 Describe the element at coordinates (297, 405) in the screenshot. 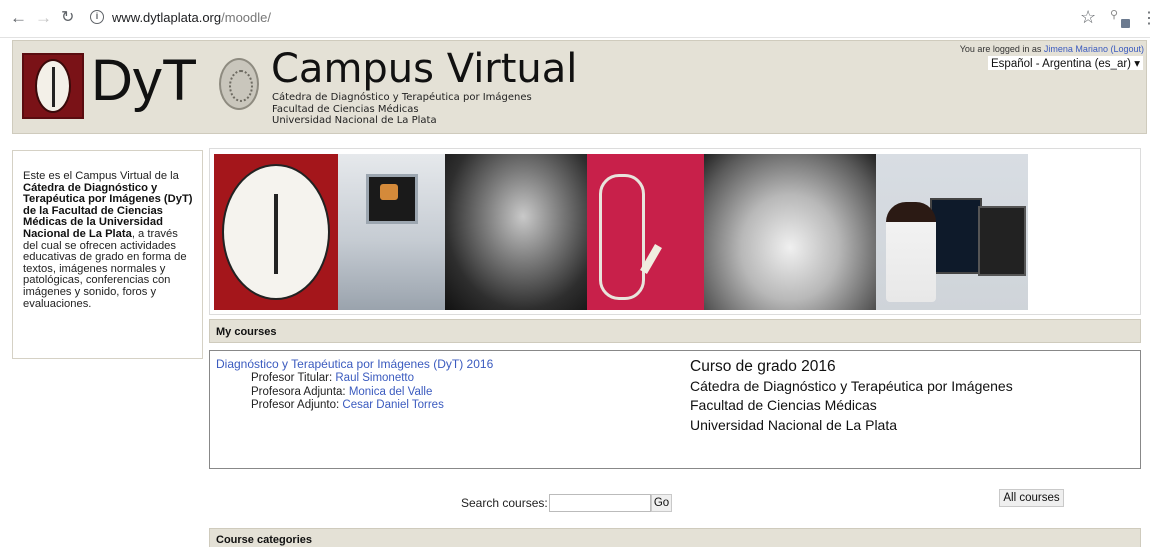

I see `teacher-role: Profesor Adjunto:` at that location.